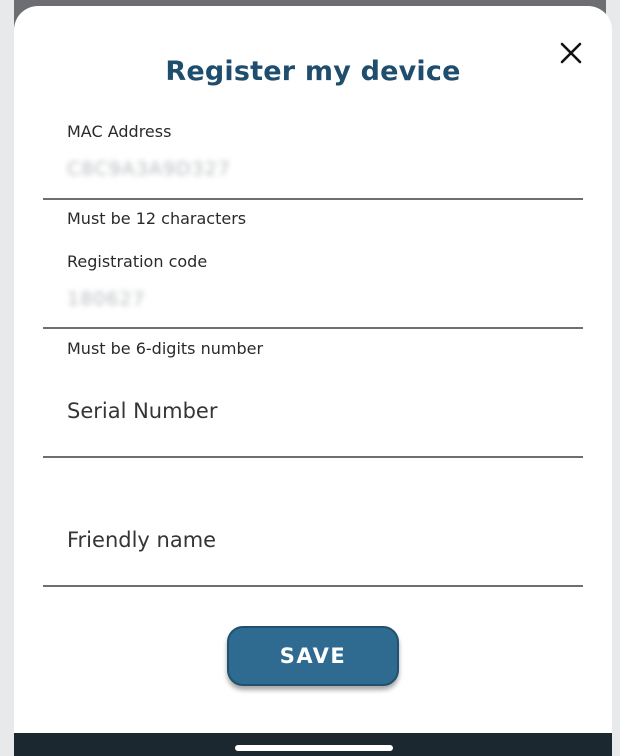 The image size is (620, 756). Describe the element at coordinates (119, 131) in the screenshot. I see `mac-address-label: MAC Address` at that location.